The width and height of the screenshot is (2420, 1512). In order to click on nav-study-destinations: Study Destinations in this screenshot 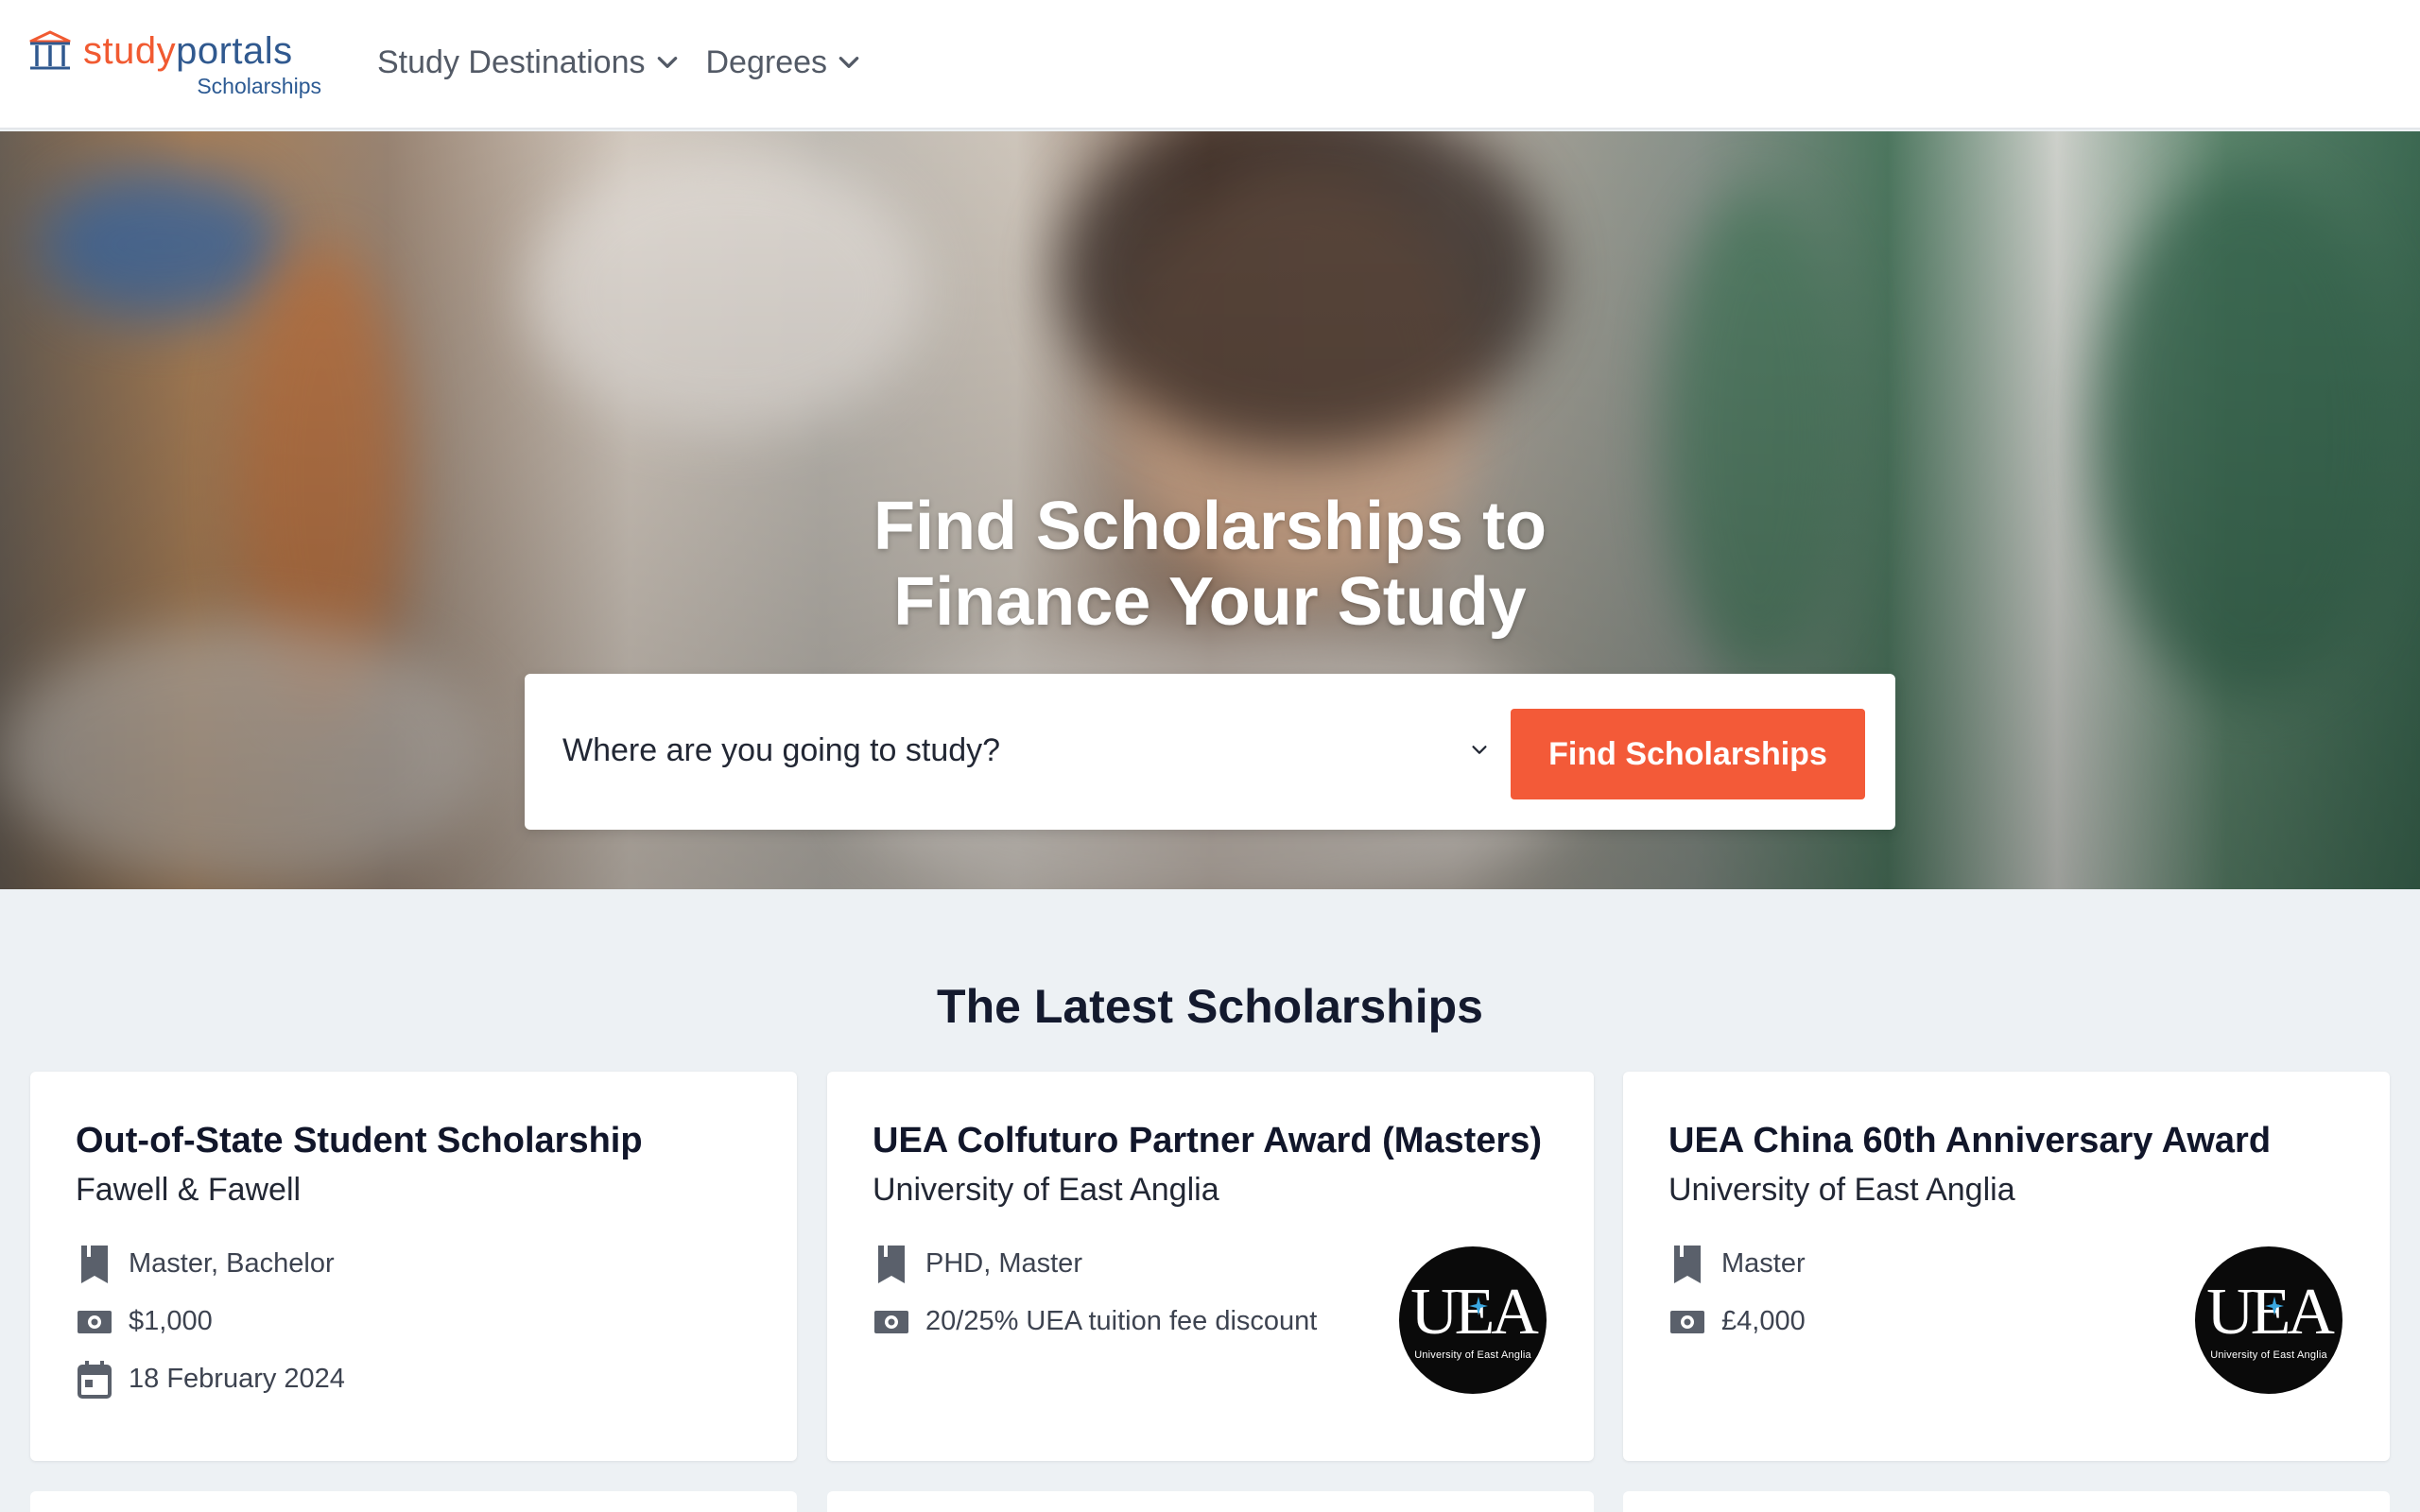, I will do `click(528, 62)`.